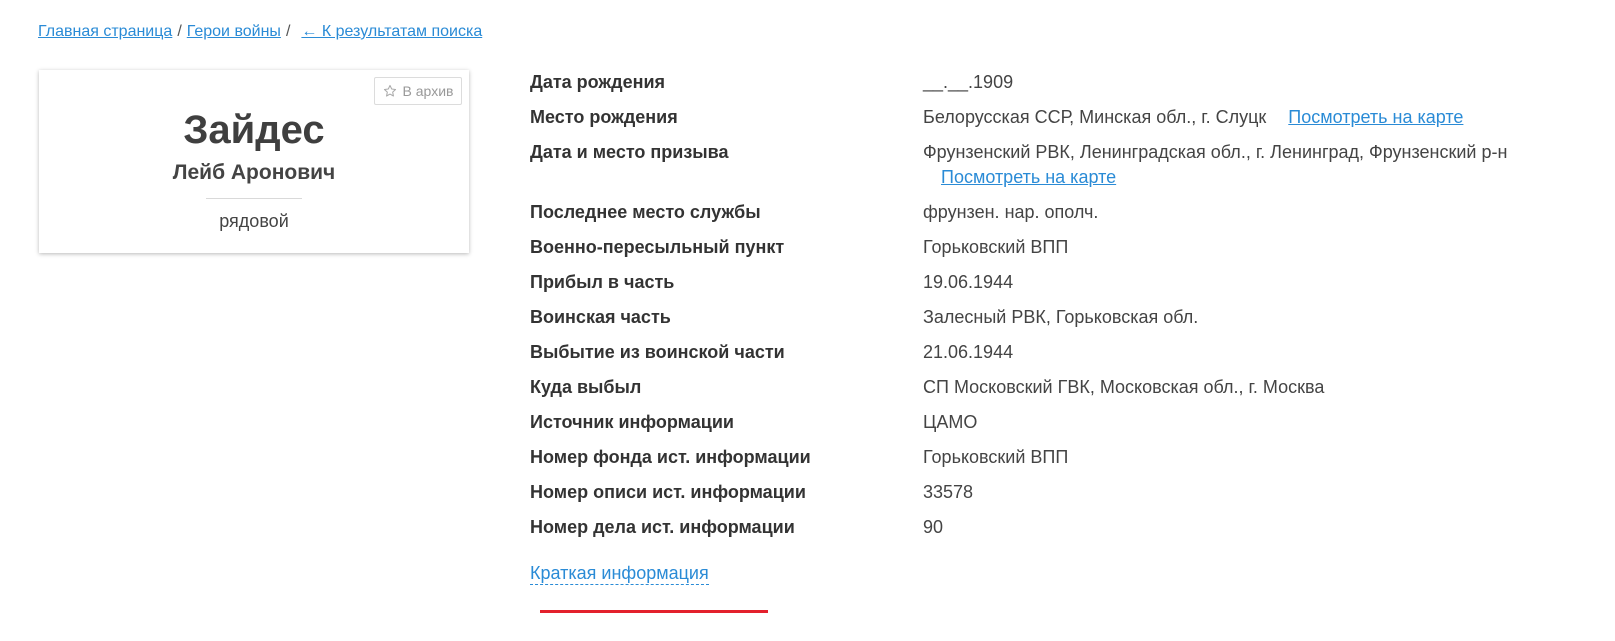  I want to click on add-to-archive-button: В архив, so click(418, 91).